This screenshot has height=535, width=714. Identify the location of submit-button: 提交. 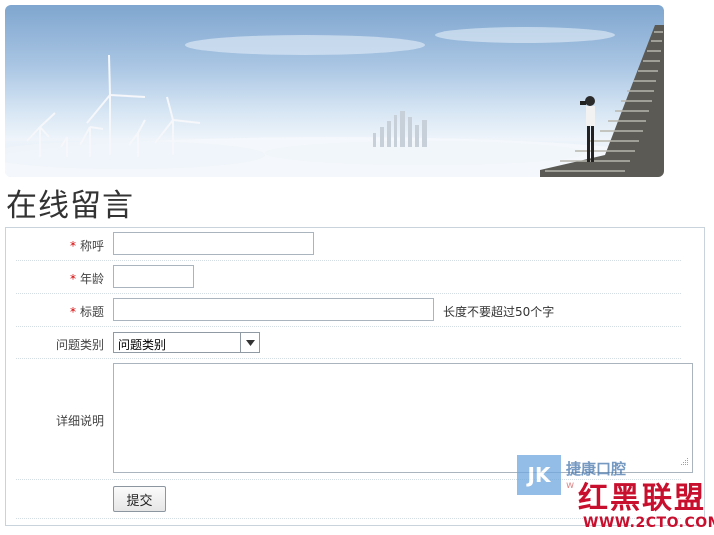
(139, 499).